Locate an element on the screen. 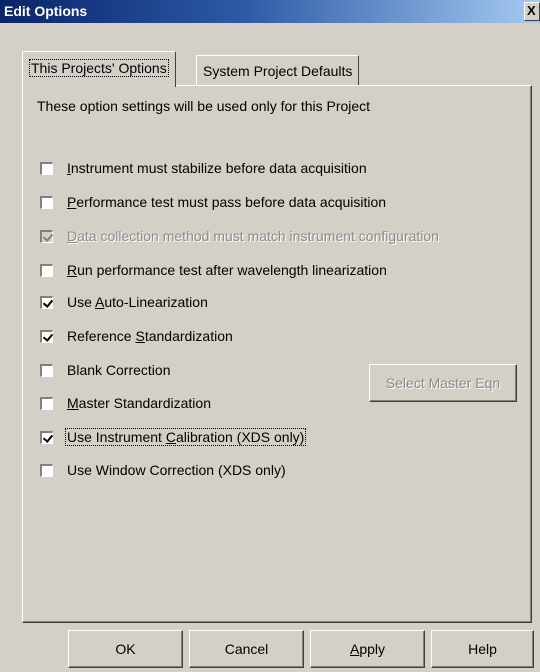 This screenshot has width=540, height=672. tab-this-projects-options: This Projects' Options is located at coordinates (99, 69).